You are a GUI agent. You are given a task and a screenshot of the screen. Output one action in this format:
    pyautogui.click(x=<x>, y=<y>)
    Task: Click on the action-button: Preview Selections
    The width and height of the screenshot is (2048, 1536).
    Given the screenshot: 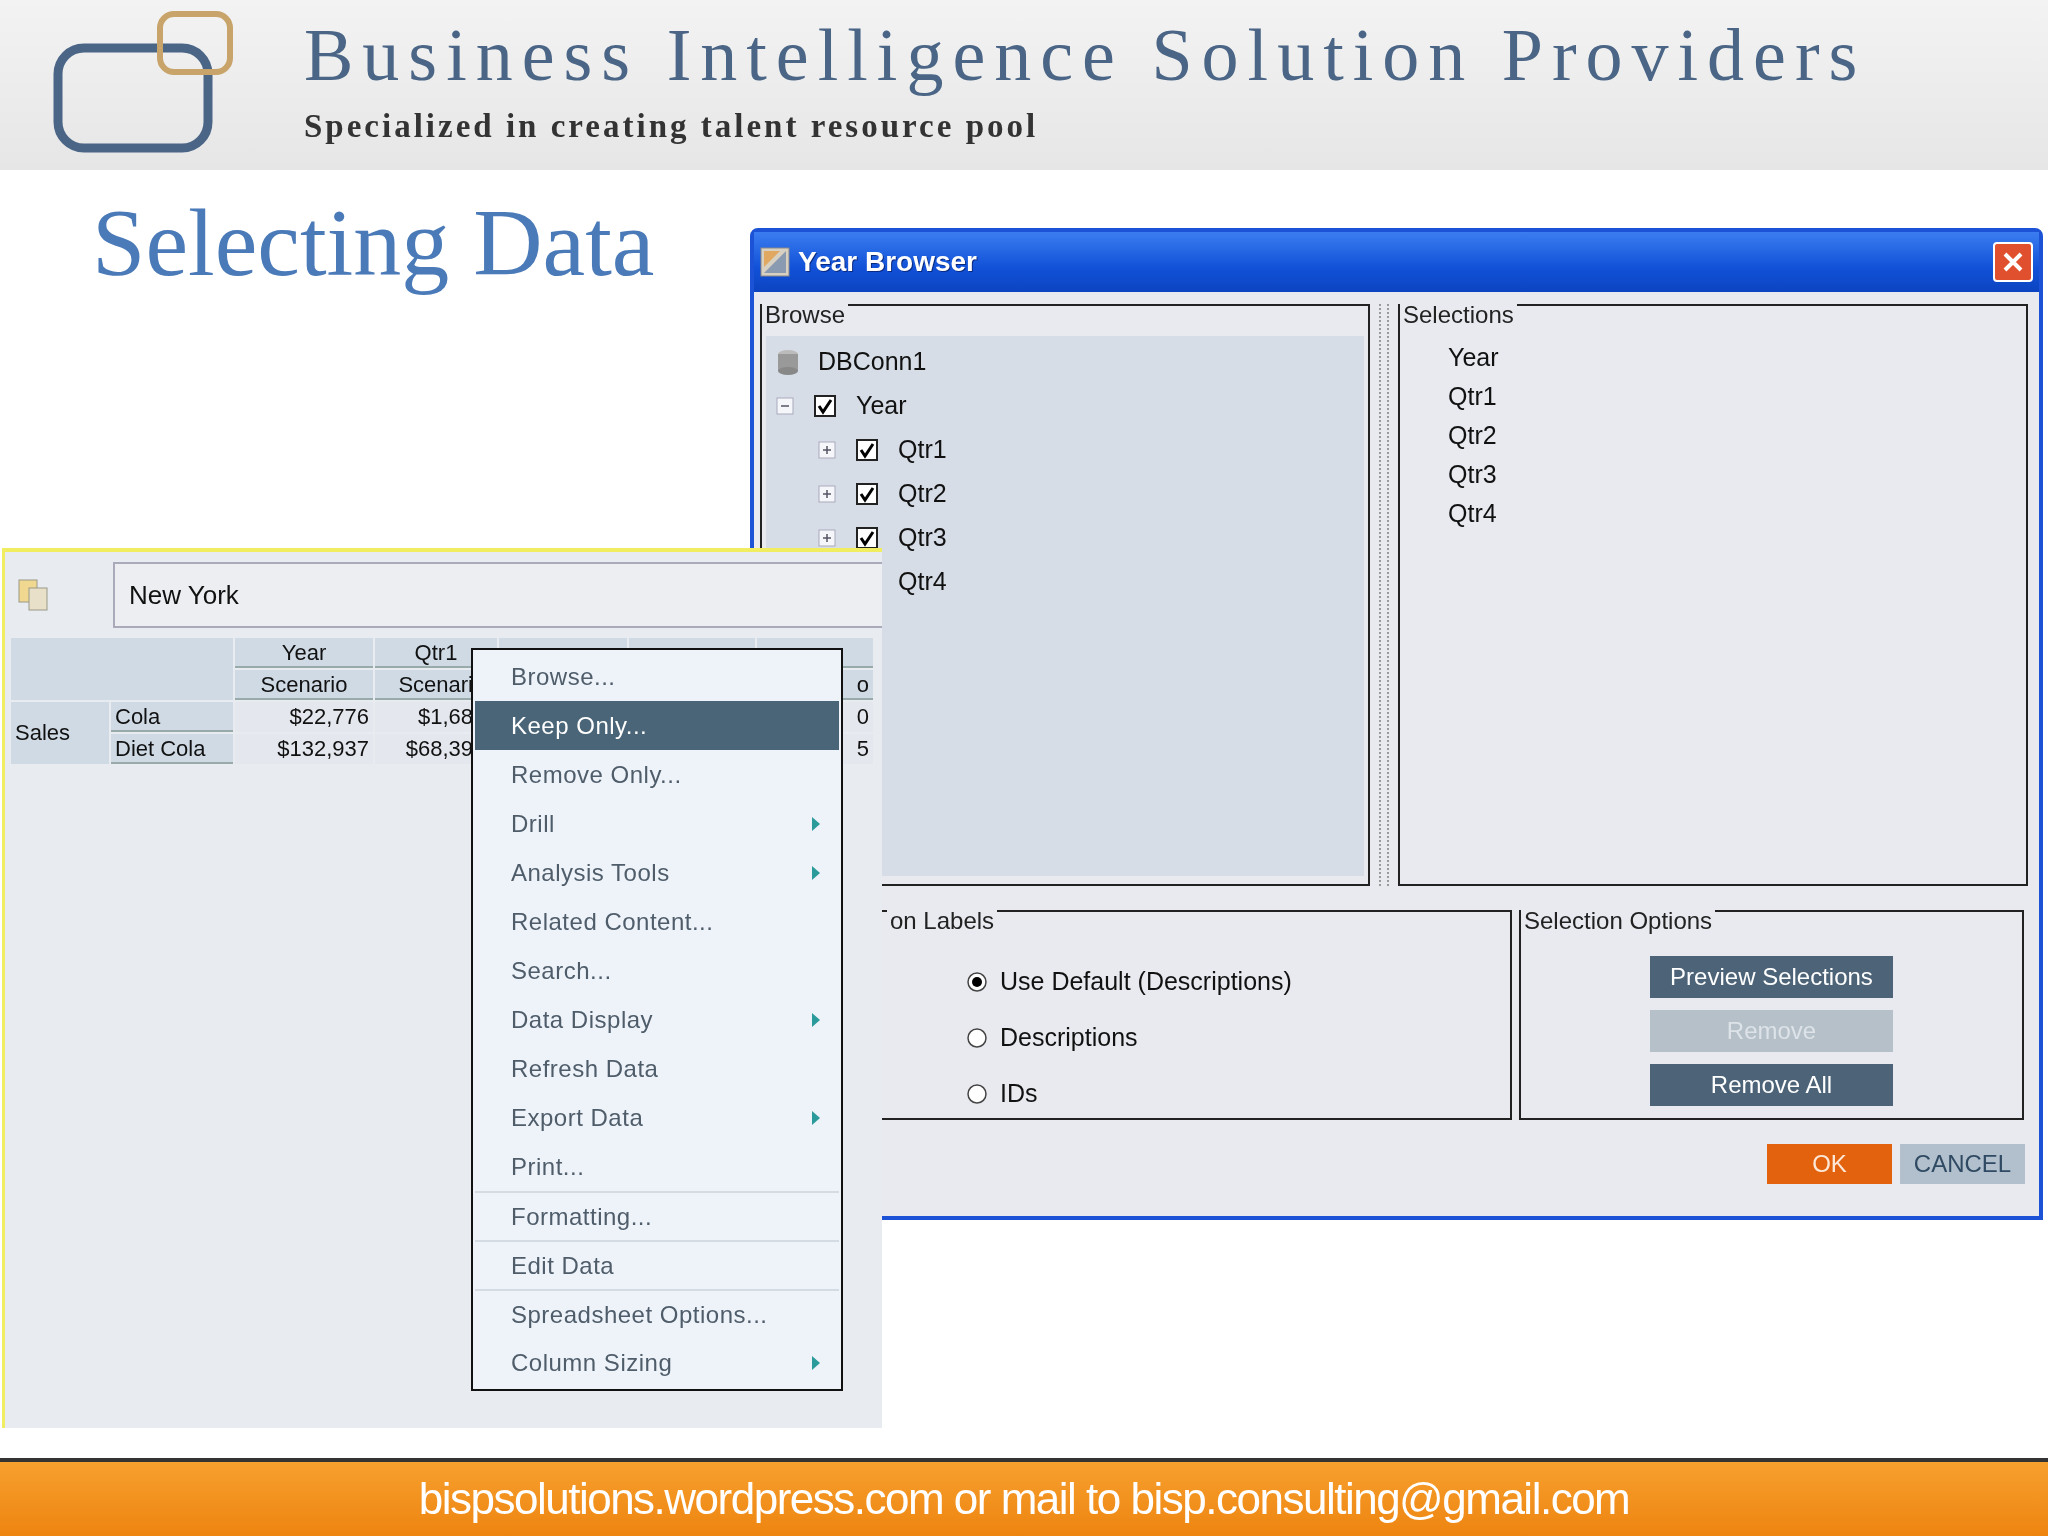 What is the action you would take?
    pyautogui.click(x=1771, y=977)
    